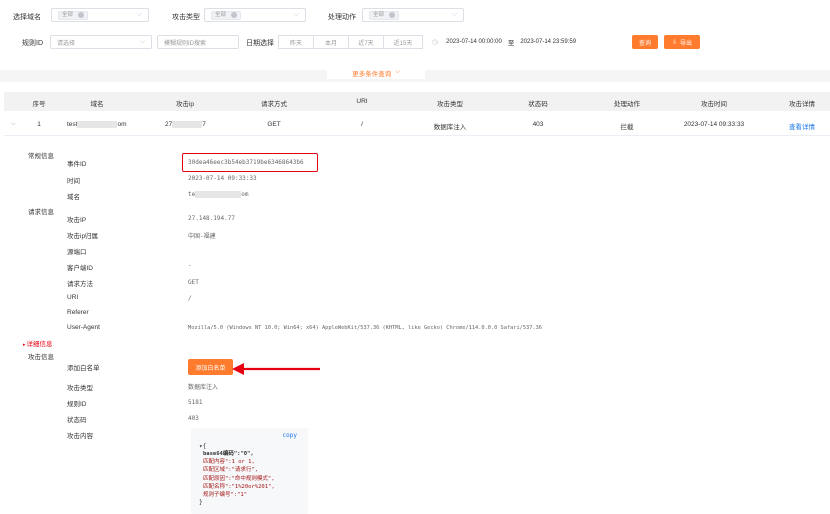 The width and height of the screenshot is (830, 514). I want to click on col-index: 序号, so click(39, 104).